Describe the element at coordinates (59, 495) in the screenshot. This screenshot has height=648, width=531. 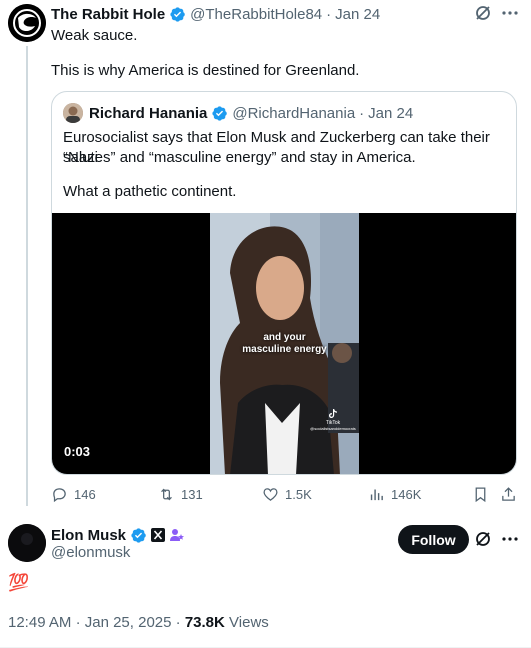
I see `reply-icon` at that location.